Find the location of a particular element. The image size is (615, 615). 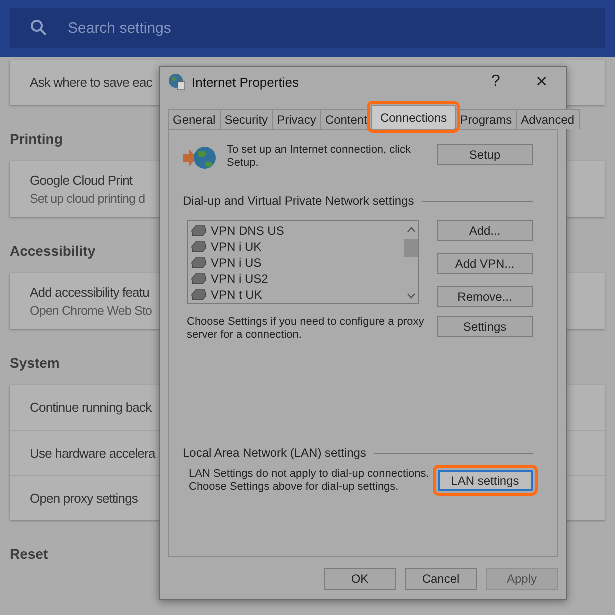

connection-item: VPN i US is located at coordinates (296, 263).